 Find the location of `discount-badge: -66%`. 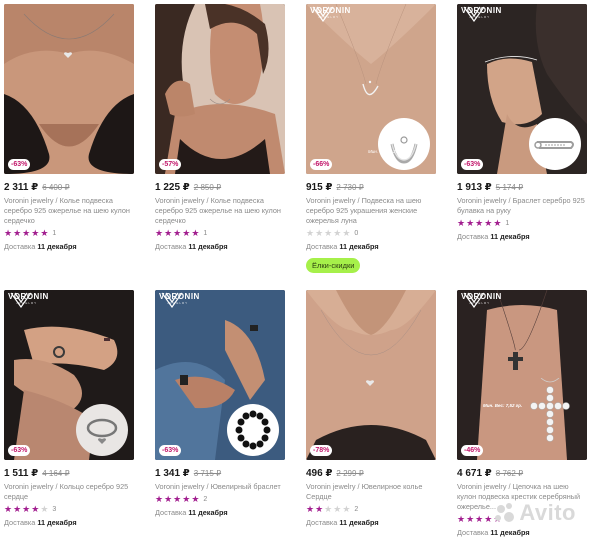

discount-badge: -66% is located at coordinates (321, 164).